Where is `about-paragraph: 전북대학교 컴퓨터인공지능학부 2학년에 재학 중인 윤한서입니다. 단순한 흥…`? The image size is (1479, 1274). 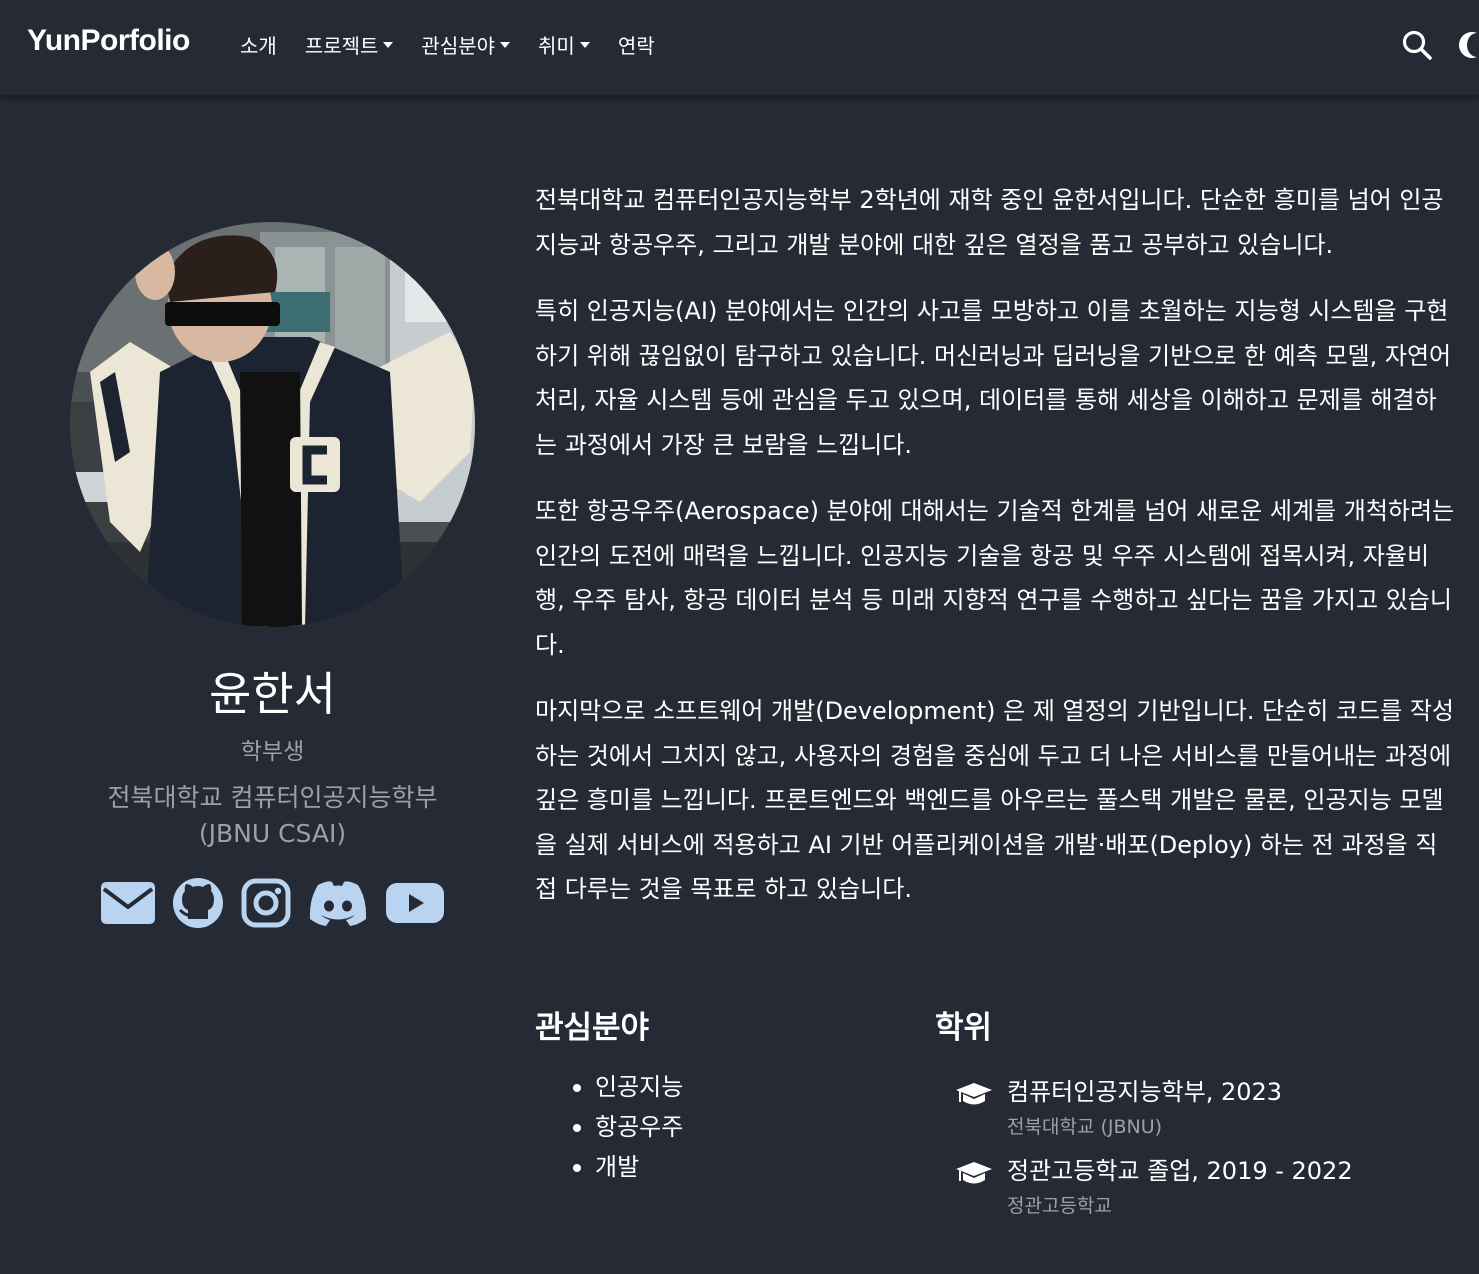 about-paragraph: 전북대학교 컴퓨터인공지능학부 2학년에 재학 중인 윤한서입니다. 단순한 흥… is located at coordinates (989, 222).